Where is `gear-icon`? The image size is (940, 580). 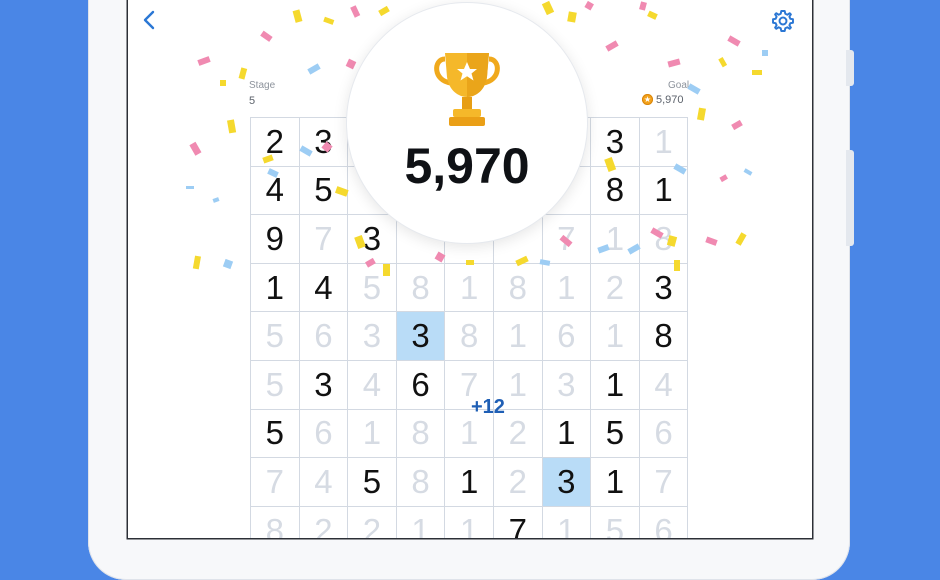
gear-icon is located at coordinates (783, 21).